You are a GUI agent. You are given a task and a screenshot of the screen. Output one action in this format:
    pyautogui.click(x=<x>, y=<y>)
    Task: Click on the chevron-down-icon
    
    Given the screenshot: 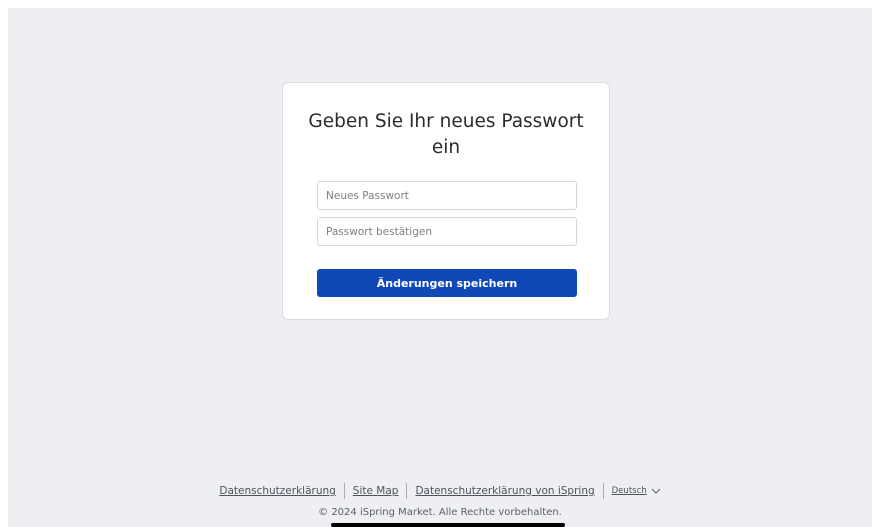 What is the action you would take?
    pyautogui.click(x=656, y=491)
    